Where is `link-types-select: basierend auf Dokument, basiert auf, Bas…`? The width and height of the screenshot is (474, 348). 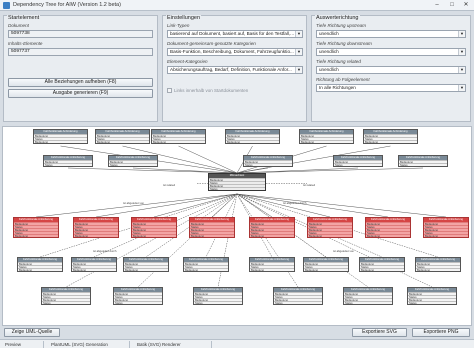 link-types-select: basierend auf Dokument, basiert auf, Bas… is located at coordinates (235, 34).